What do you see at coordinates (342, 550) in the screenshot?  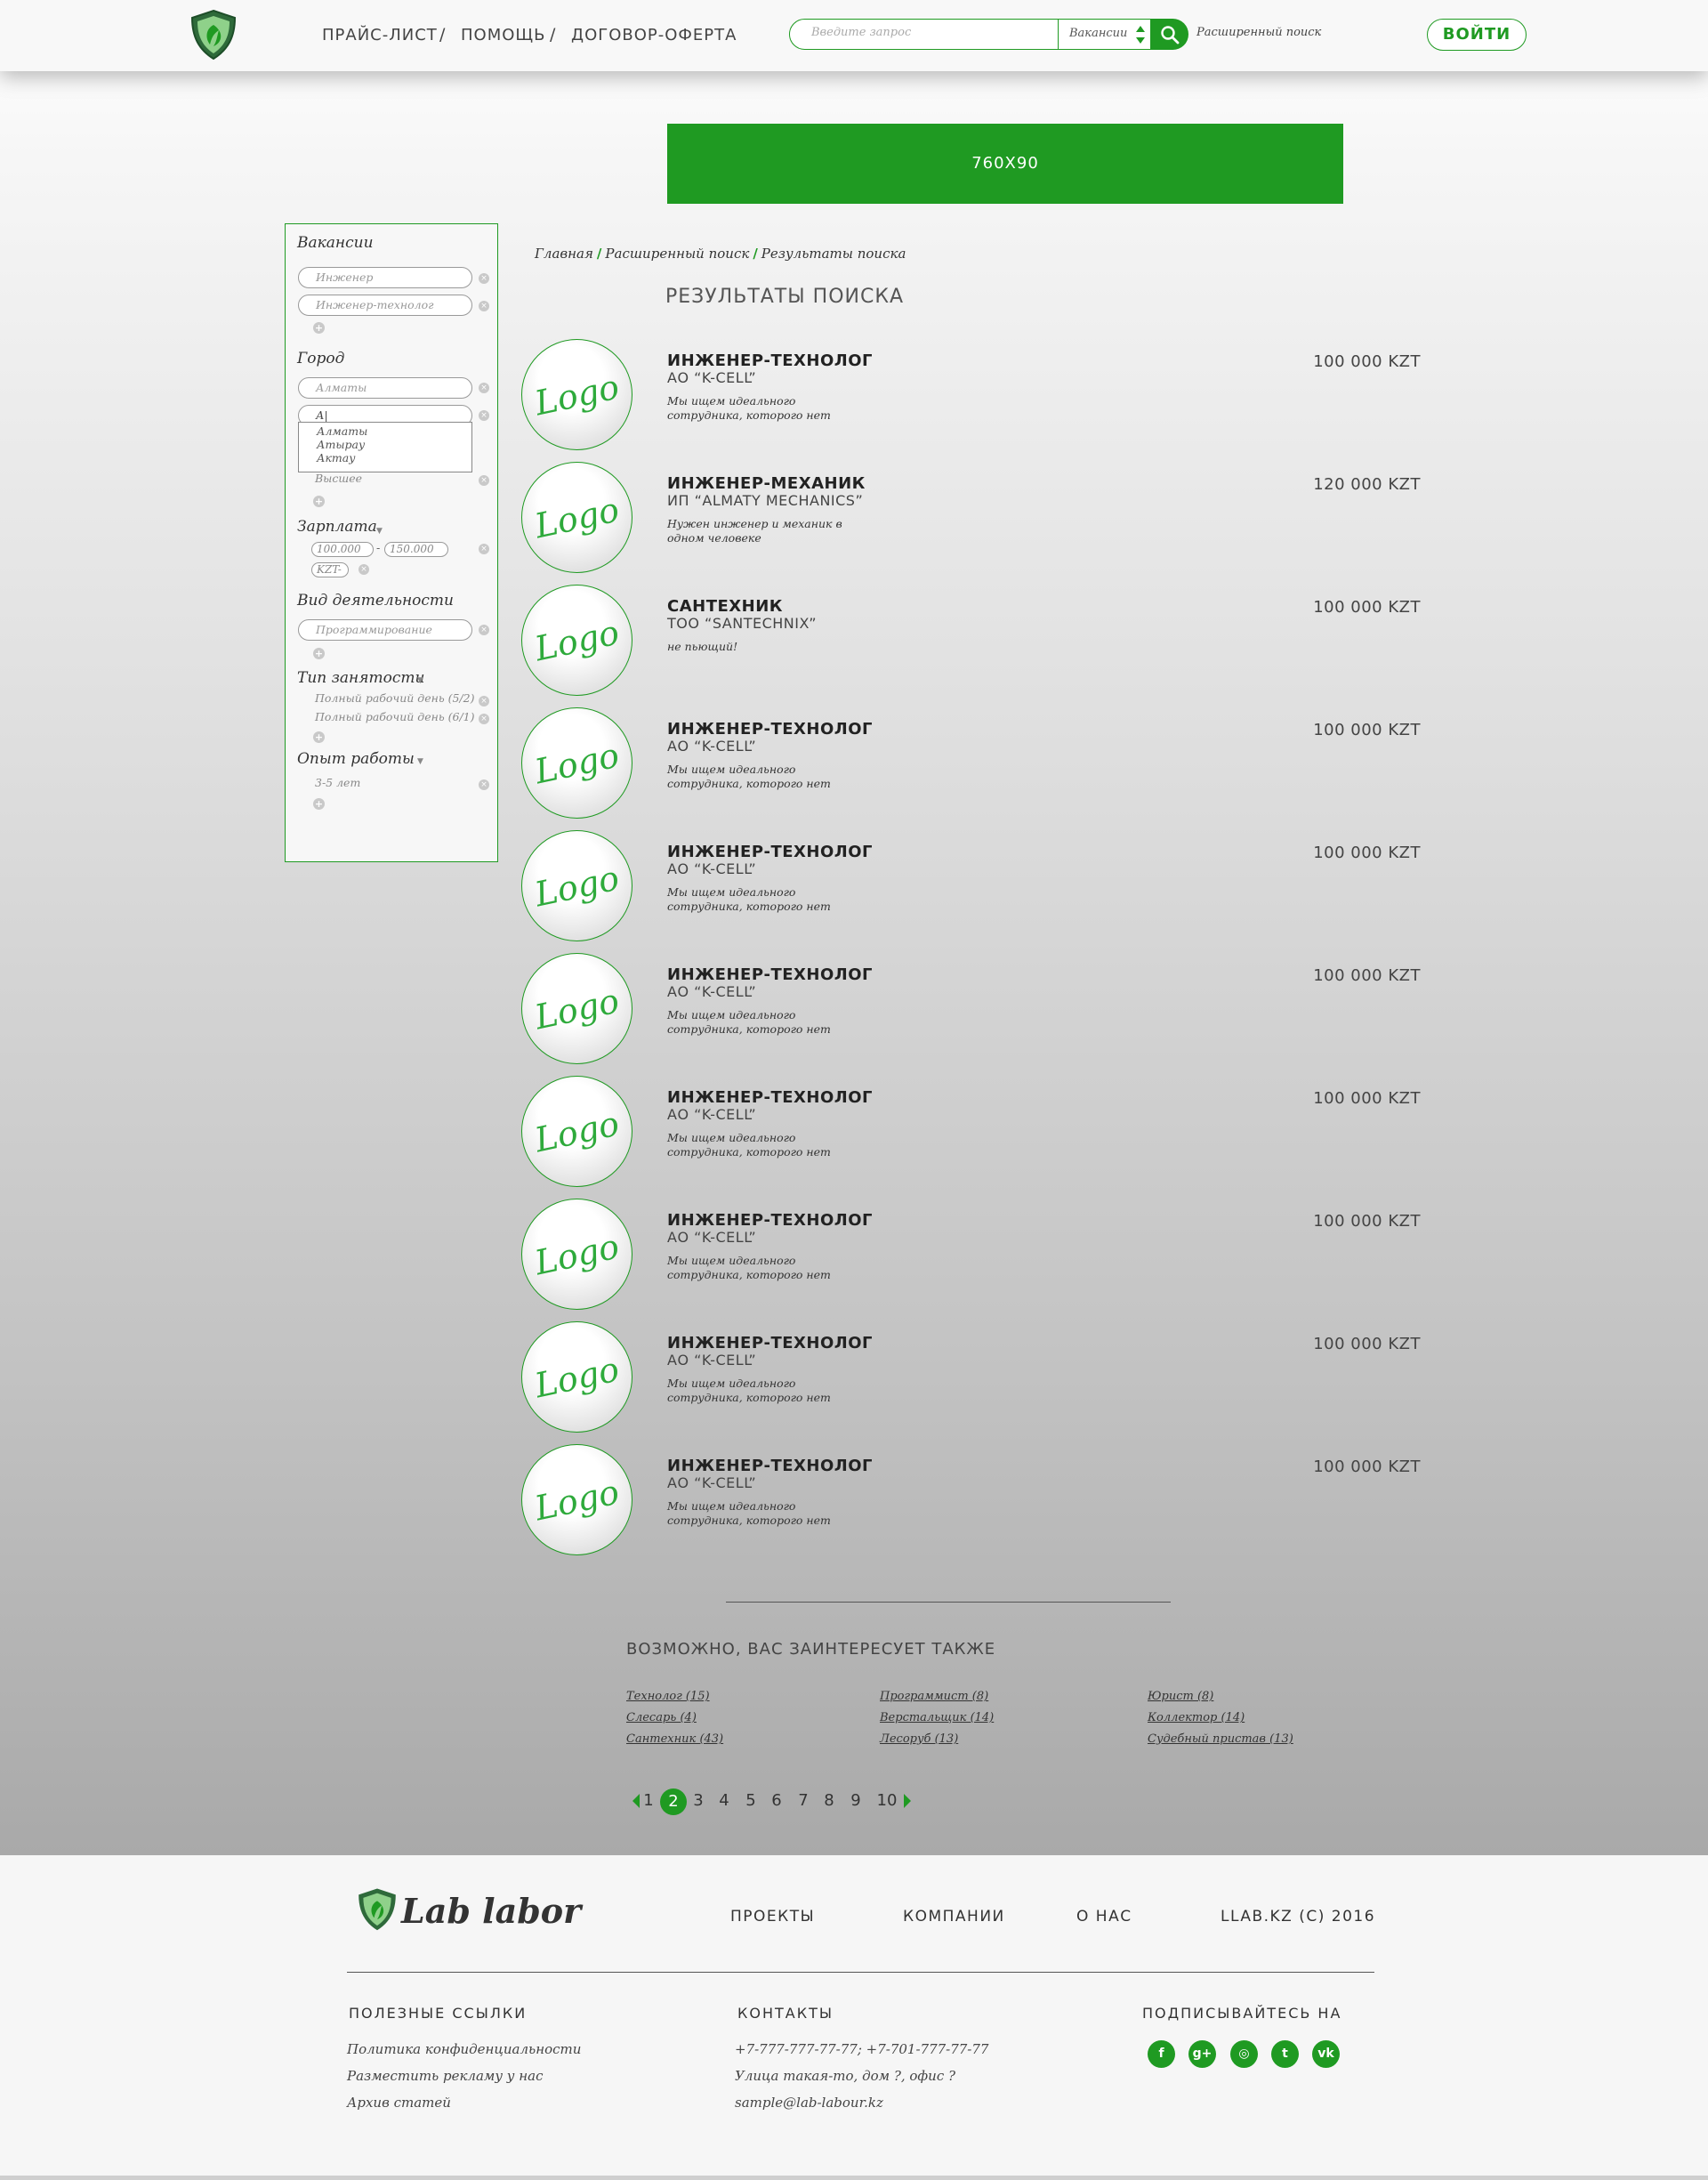 I see `salary-from-input: 100.000` at bounding box center [342, 550].